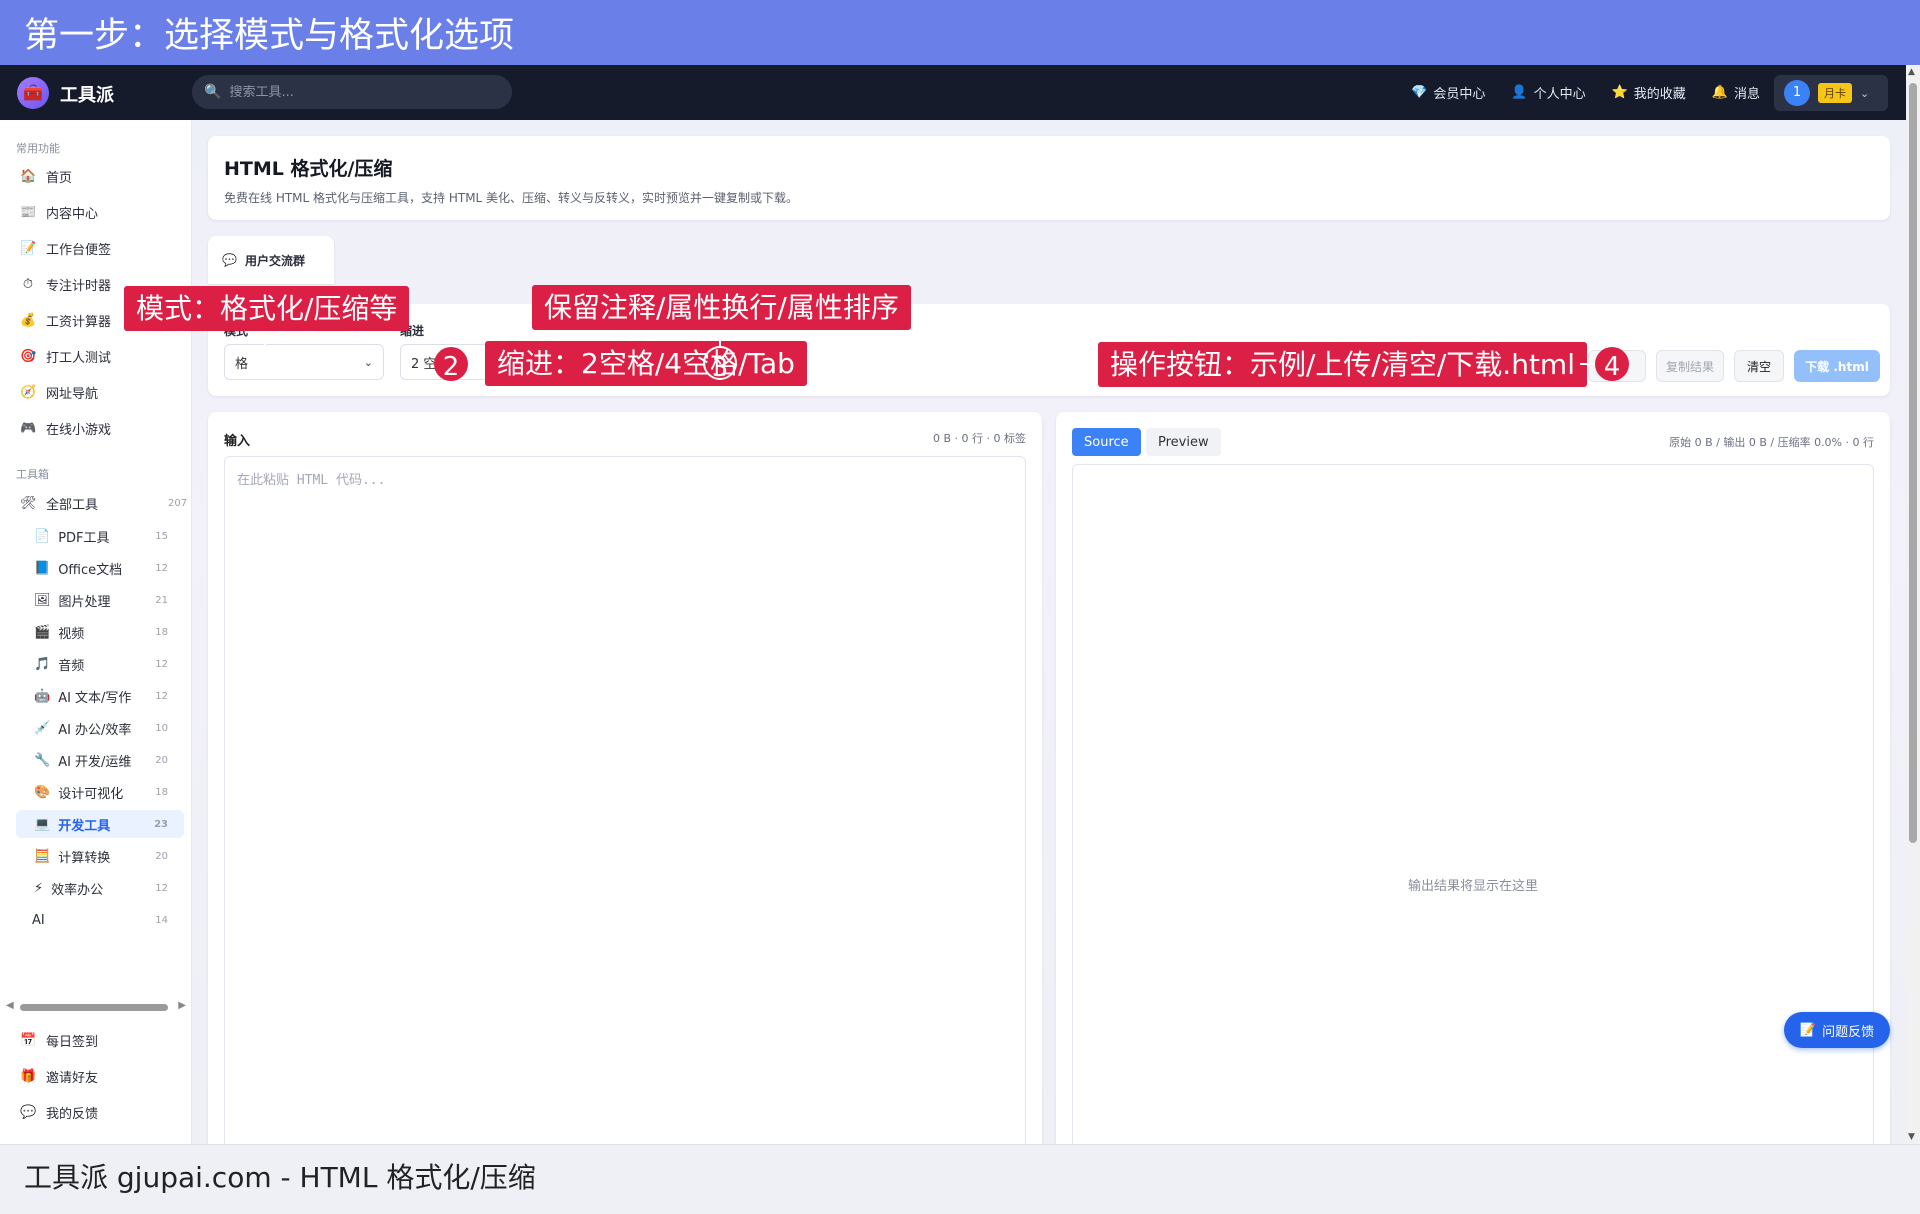 Image resolution: width=1920 pixels, height=1214 pixels. I want to click on page-vertical-scrollbar: ▲ ▼, so click(1913, 604).